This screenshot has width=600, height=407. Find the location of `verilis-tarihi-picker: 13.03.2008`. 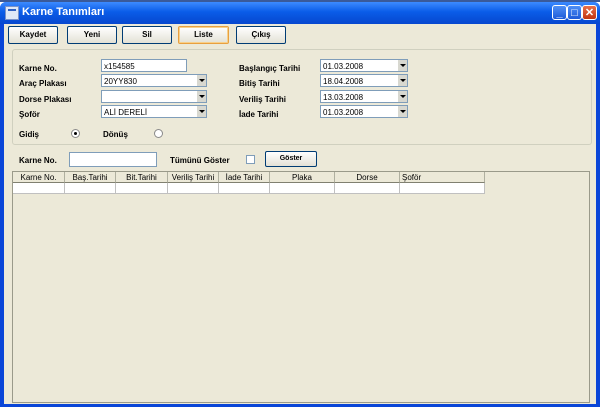

verilis-tarihi-picker: 13.03.2008 is located at coordinates (364, 96).